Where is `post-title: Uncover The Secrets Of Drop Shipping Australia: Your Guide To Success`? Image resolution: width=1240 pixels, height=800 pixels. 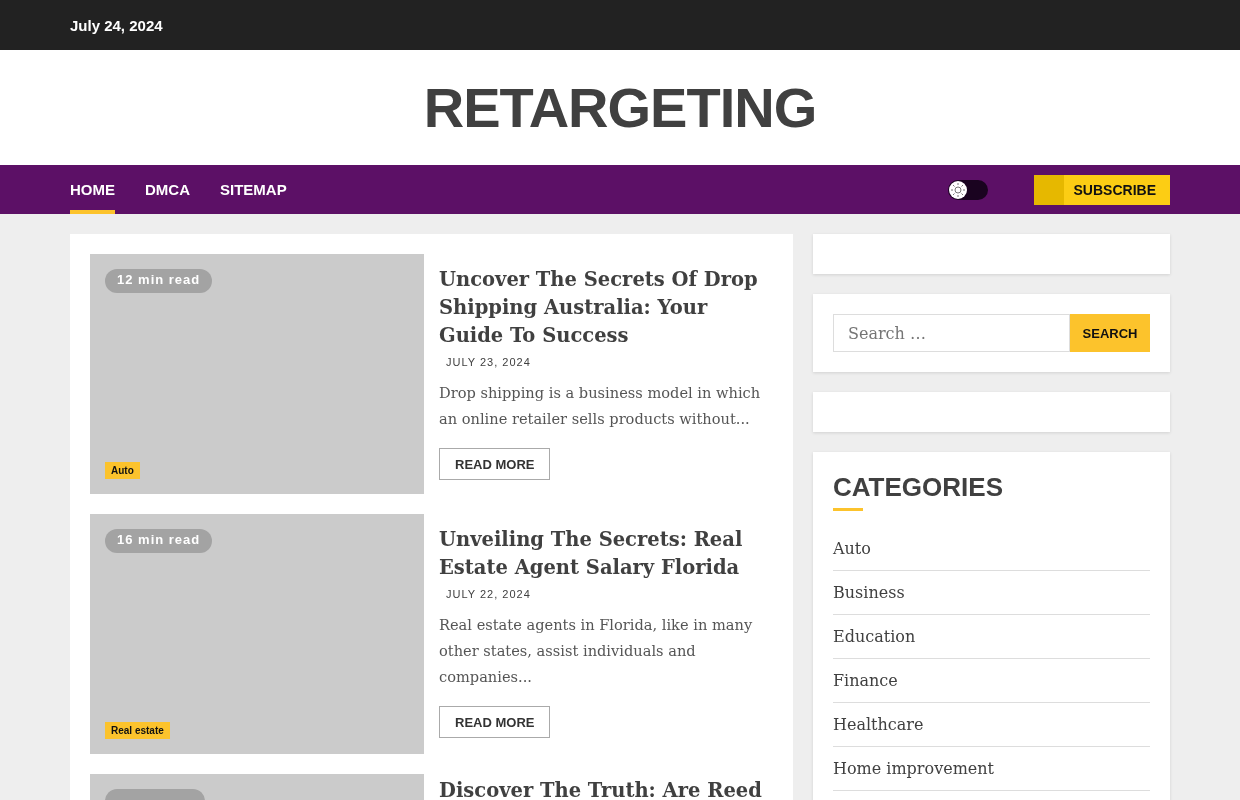 post-title: Uncover The Secrets Of Drop Shipping Australia: Your Guide To Success is located at coordinates (606, 308).